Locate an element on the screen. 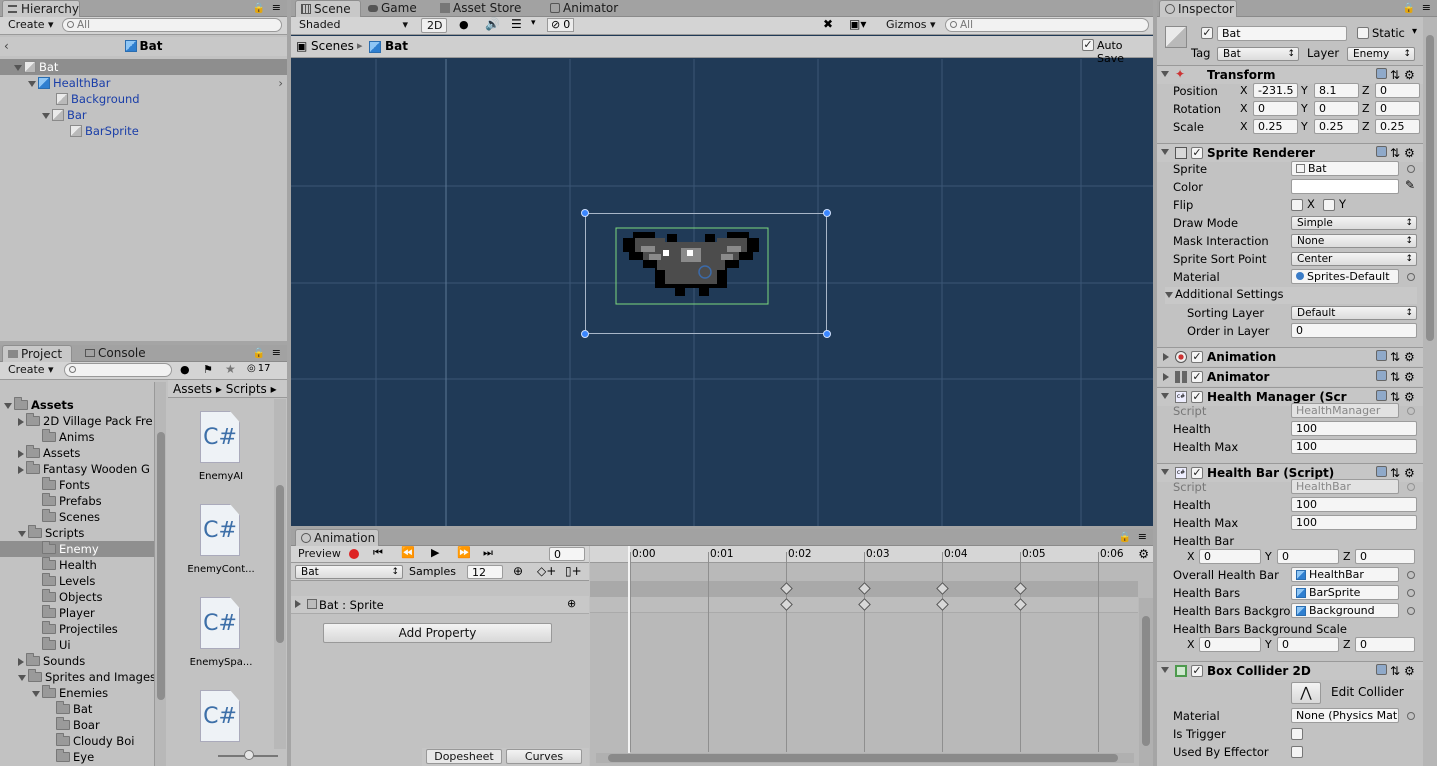 The width and height of the screenshot is (1437, 766). tag-dropdown: Bat is located at coordinates (1258, 54).